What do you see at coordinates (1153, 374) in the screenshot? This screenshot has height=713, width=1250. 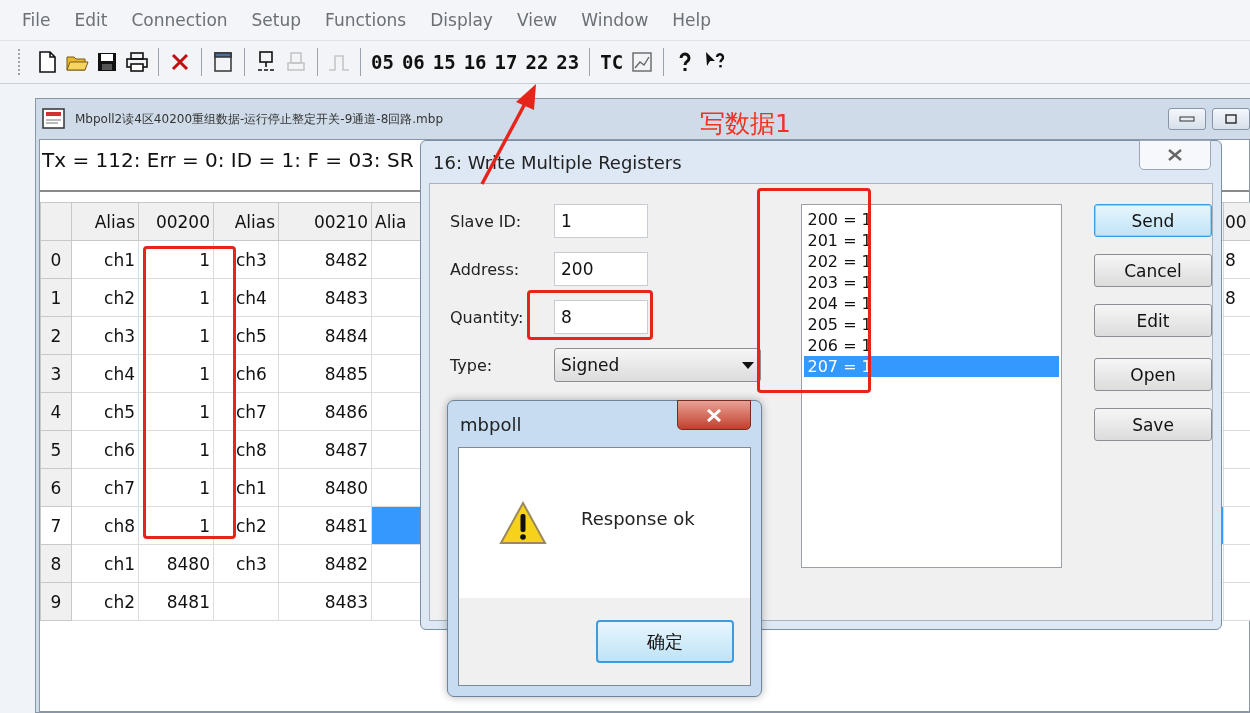 I see `dialog-button: Open` at bounding box center [1153, 374].